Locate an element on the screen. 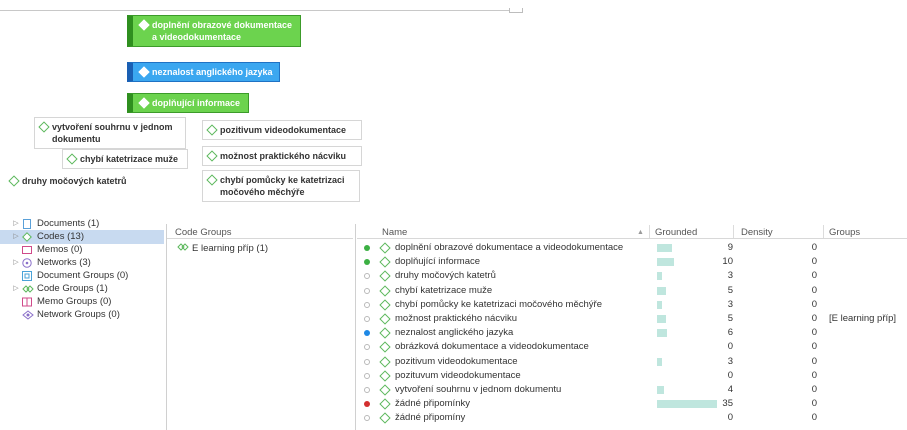 This screenshot has width=907, height=430. network-node: neznalost anglického jazyka is located at coordinates (203, 72).